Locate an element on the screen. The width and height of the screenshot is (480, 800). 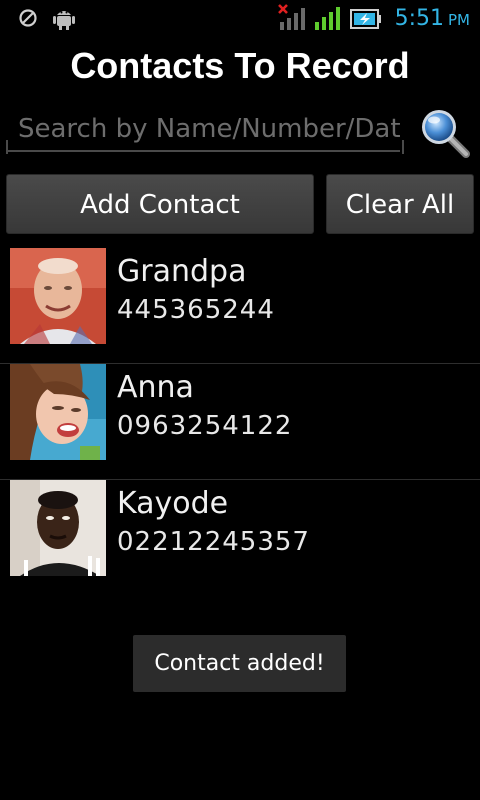
toast-message: Contact added! is located at coordinates (239, 663).